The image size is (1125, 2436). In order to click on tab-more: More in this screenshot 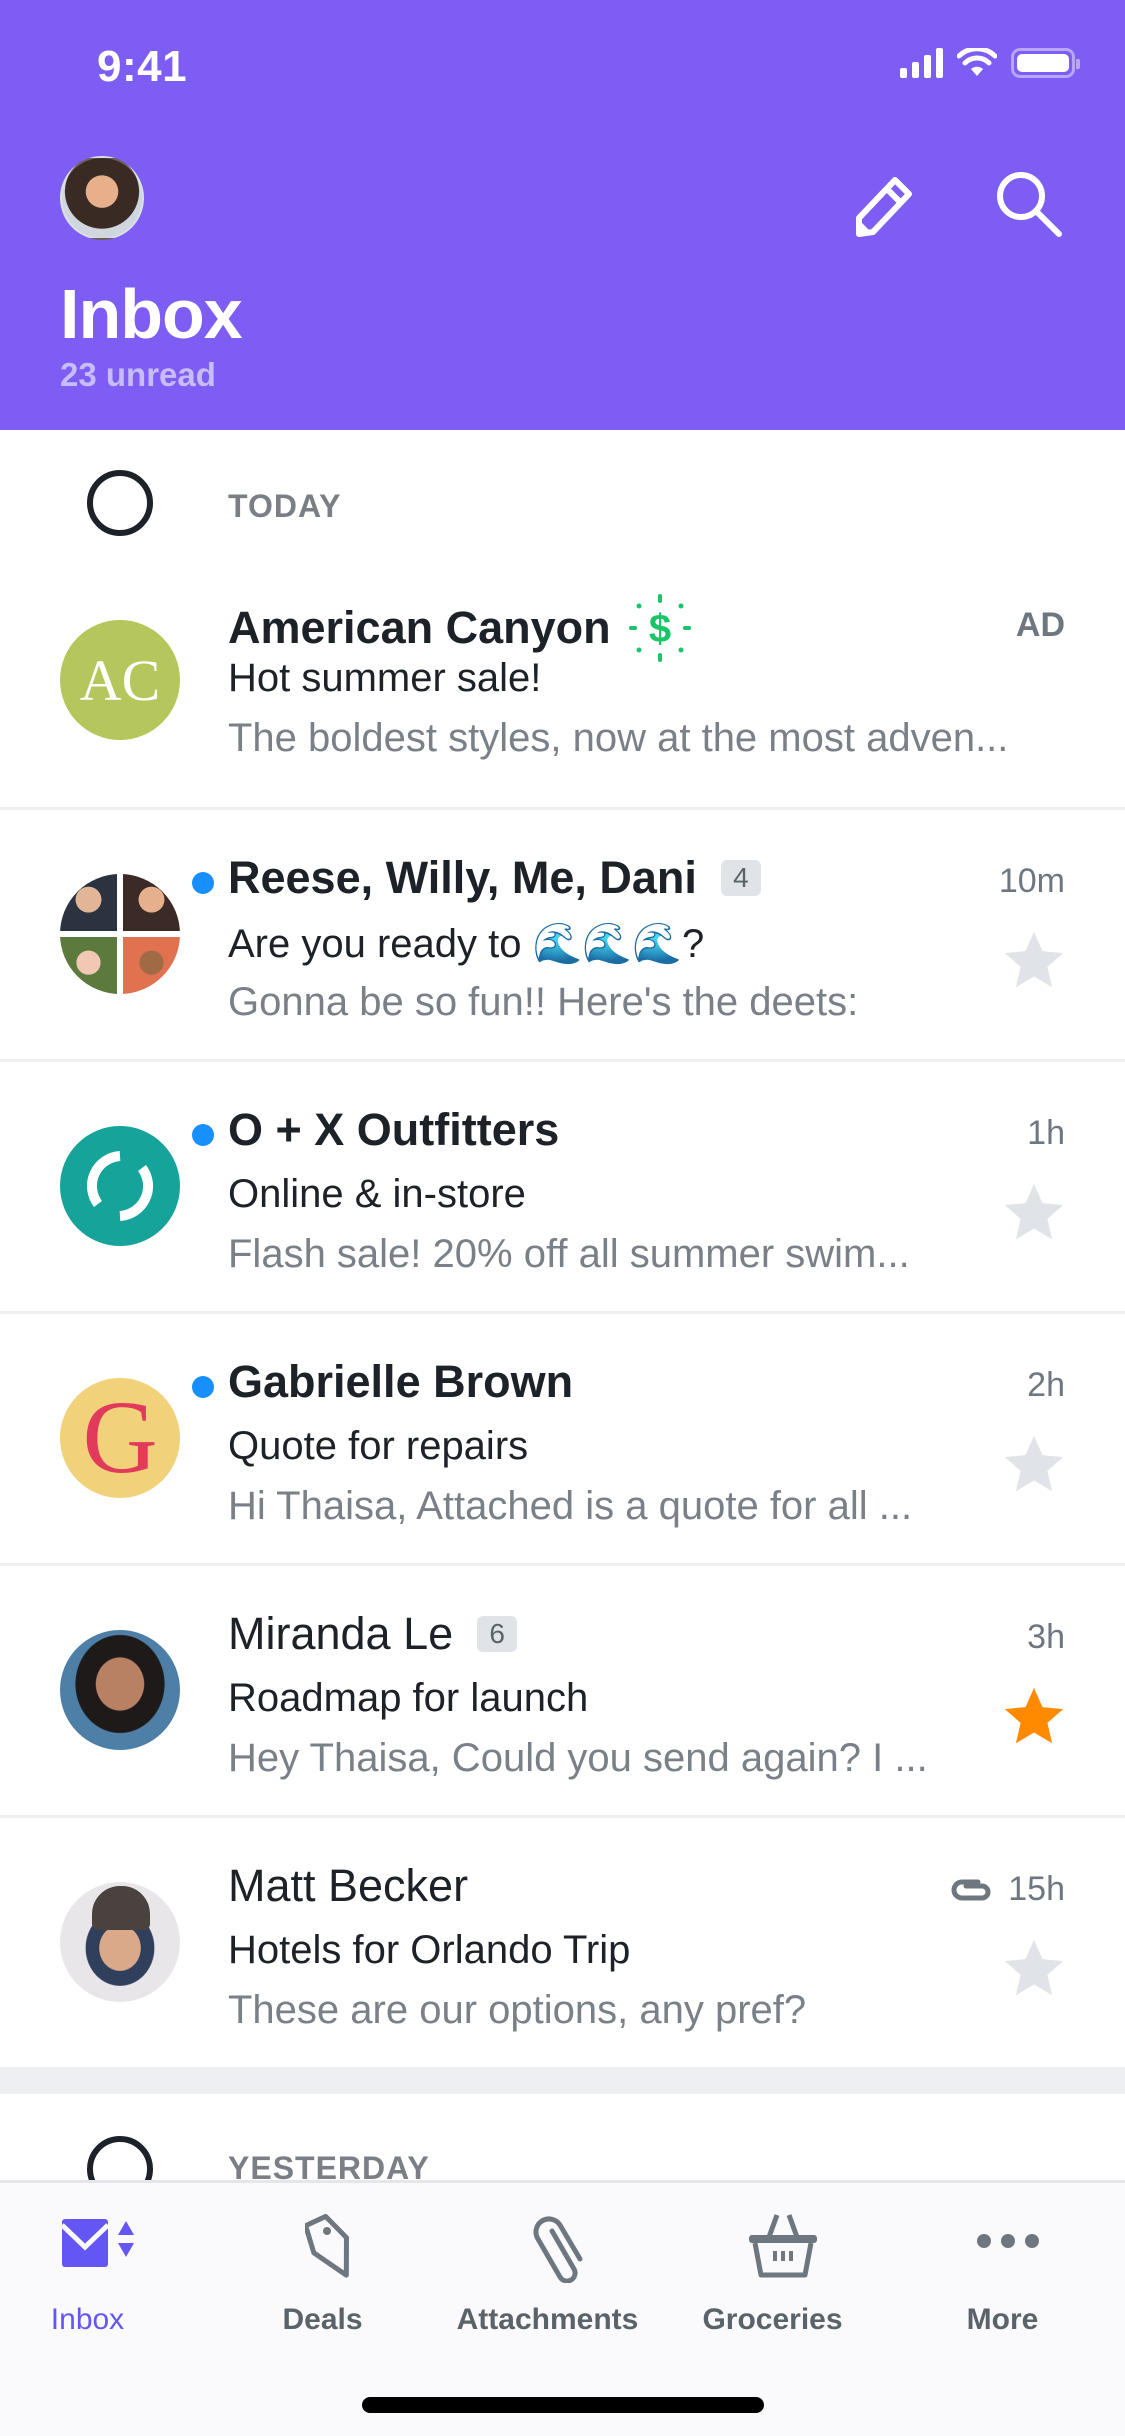, I will do `click(1012, 2281)`.